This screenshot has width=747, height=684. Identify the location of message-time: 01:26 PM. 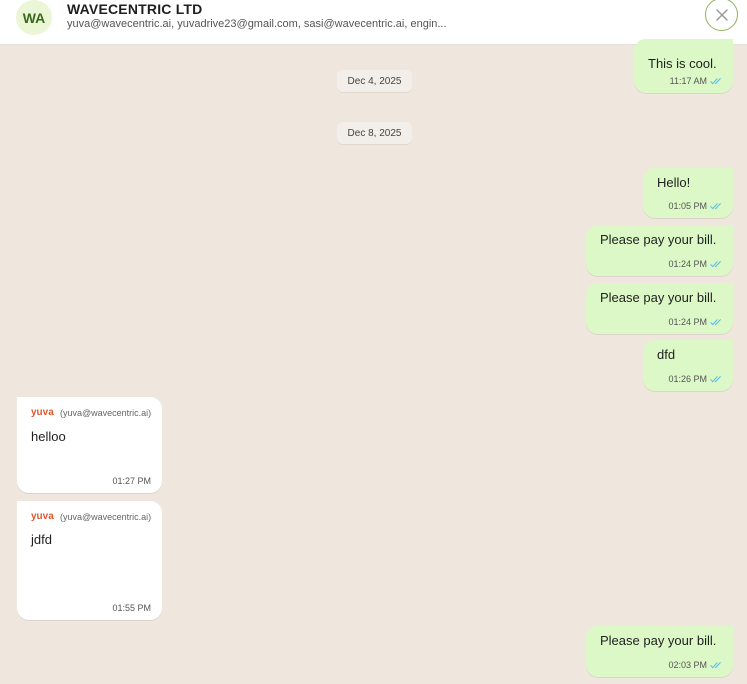
(687, 379).